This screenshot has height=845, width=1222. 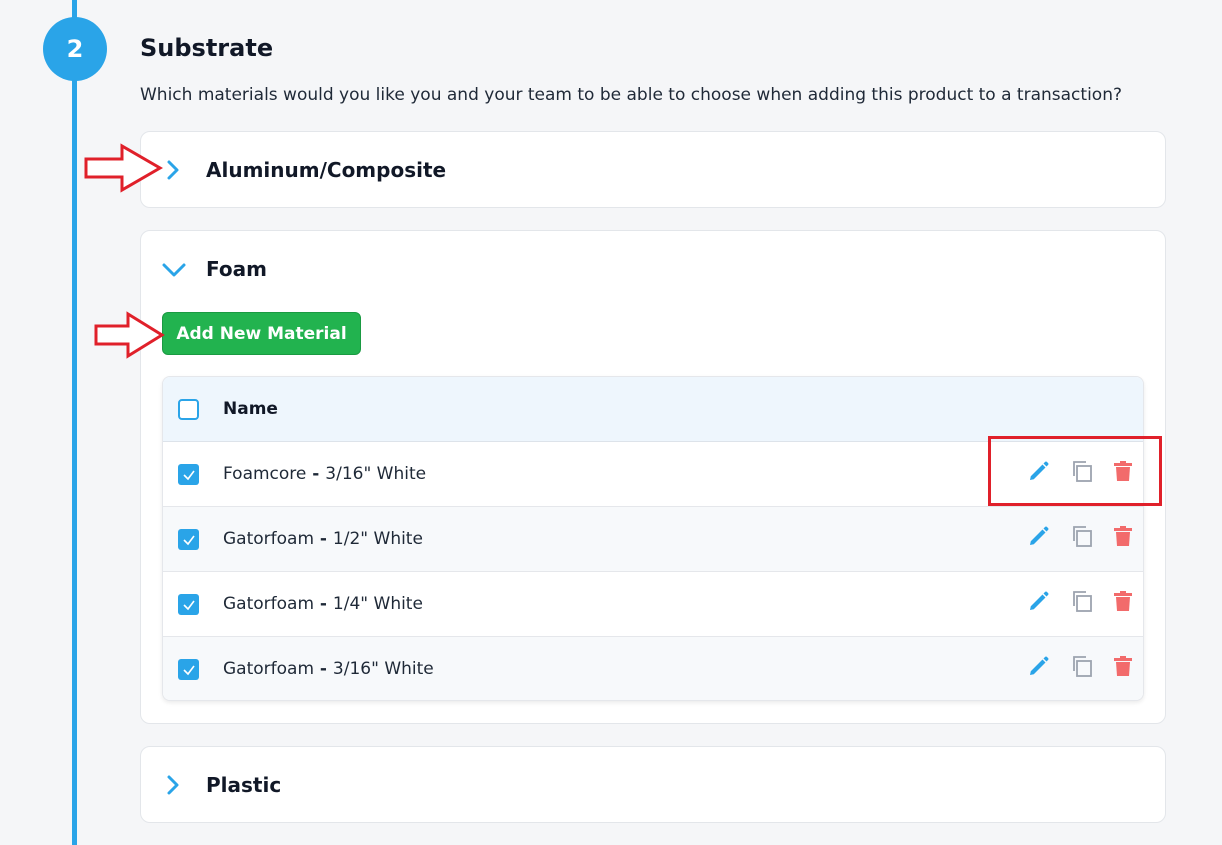 I want to click on table-row: Gatorfoam - 1/2" White, so click(x=653, y=539).